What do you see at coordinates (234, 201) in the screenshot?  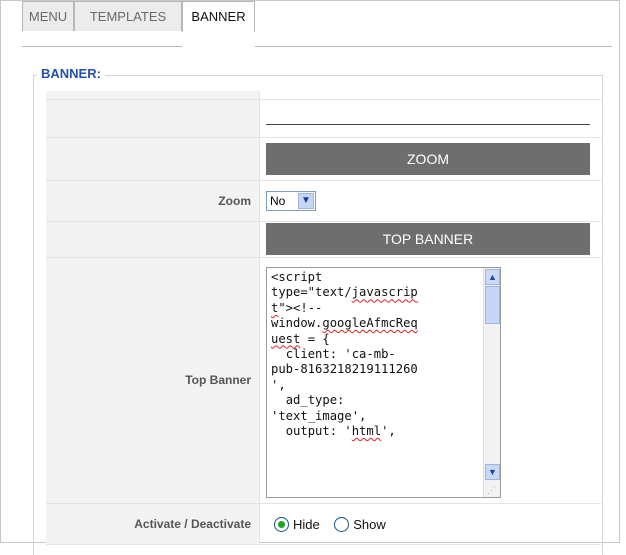 I see `zoom-label: Zoom` at bounding box center [234, 201].